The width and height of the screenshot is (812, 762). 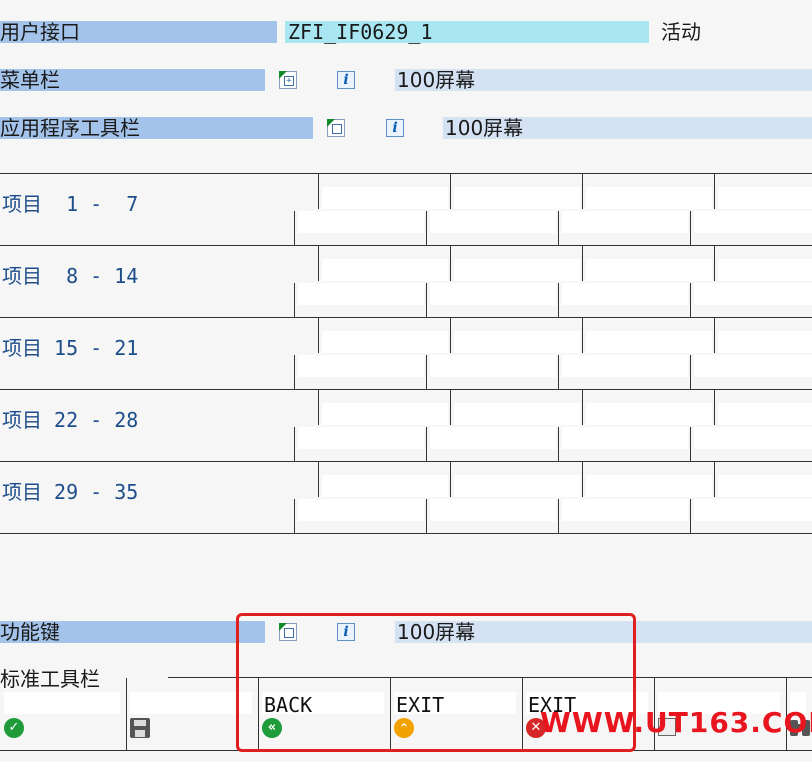 I want to click on watermark: WWW.UT163.COM, so click(x=676, y=722).